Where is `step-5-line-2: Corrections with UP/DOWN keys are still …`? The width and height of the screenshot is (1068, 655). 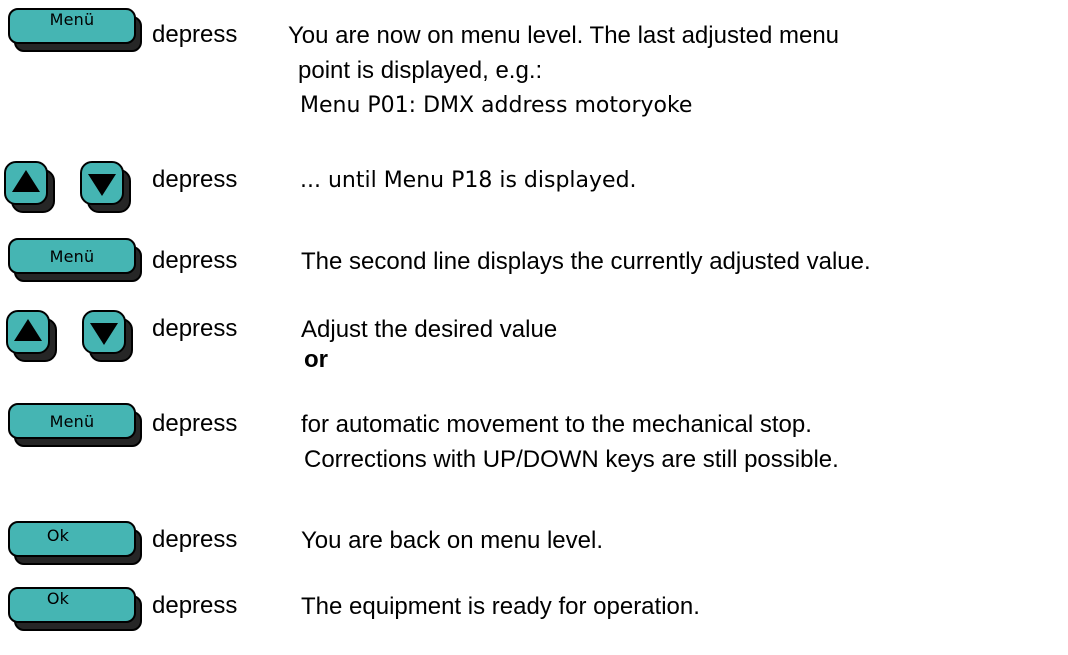 step-5-line-2: Corrections with UP/DOWN keys are still … is located at coordinates (571, 459).